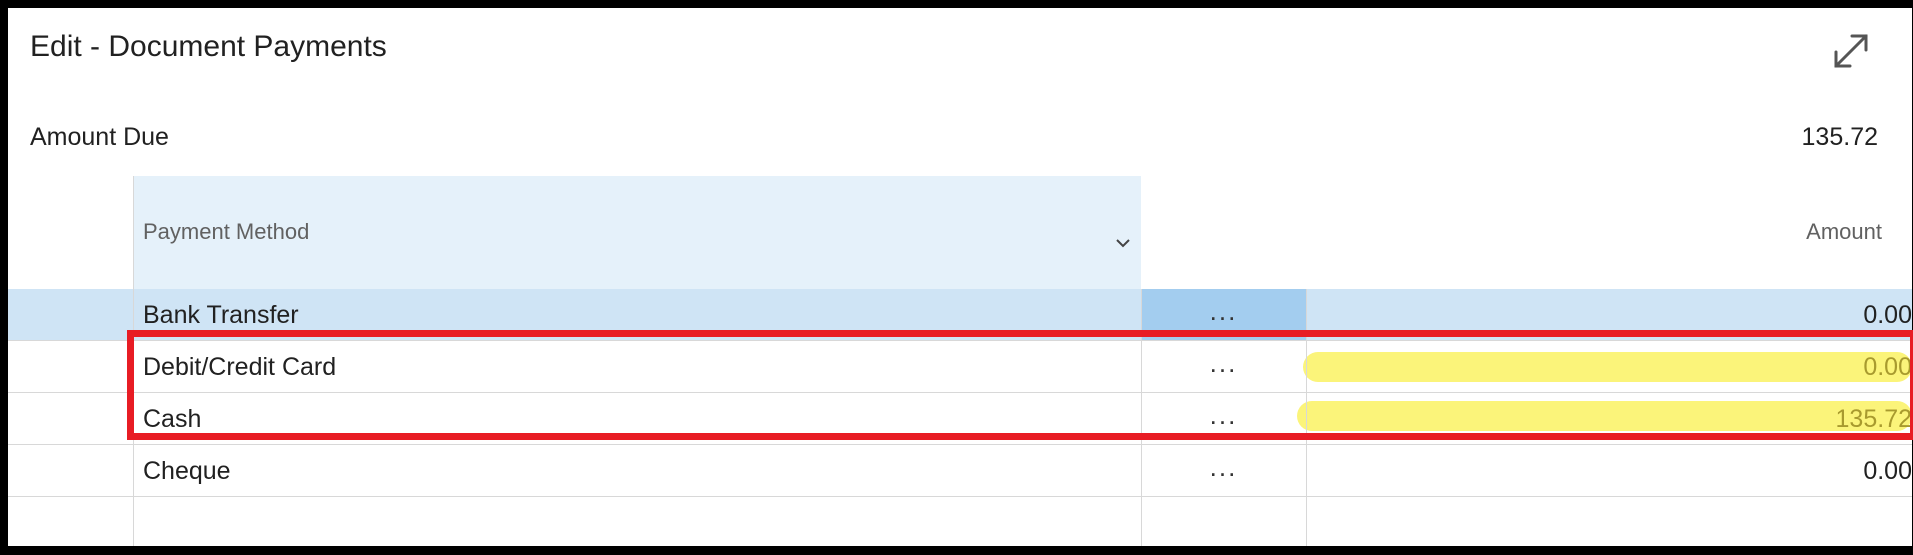  What do you see at coordinates (637, 232) in the screenshot?
I see `column-header-payment-method: Payment Method` at bounding box center [637, 232].